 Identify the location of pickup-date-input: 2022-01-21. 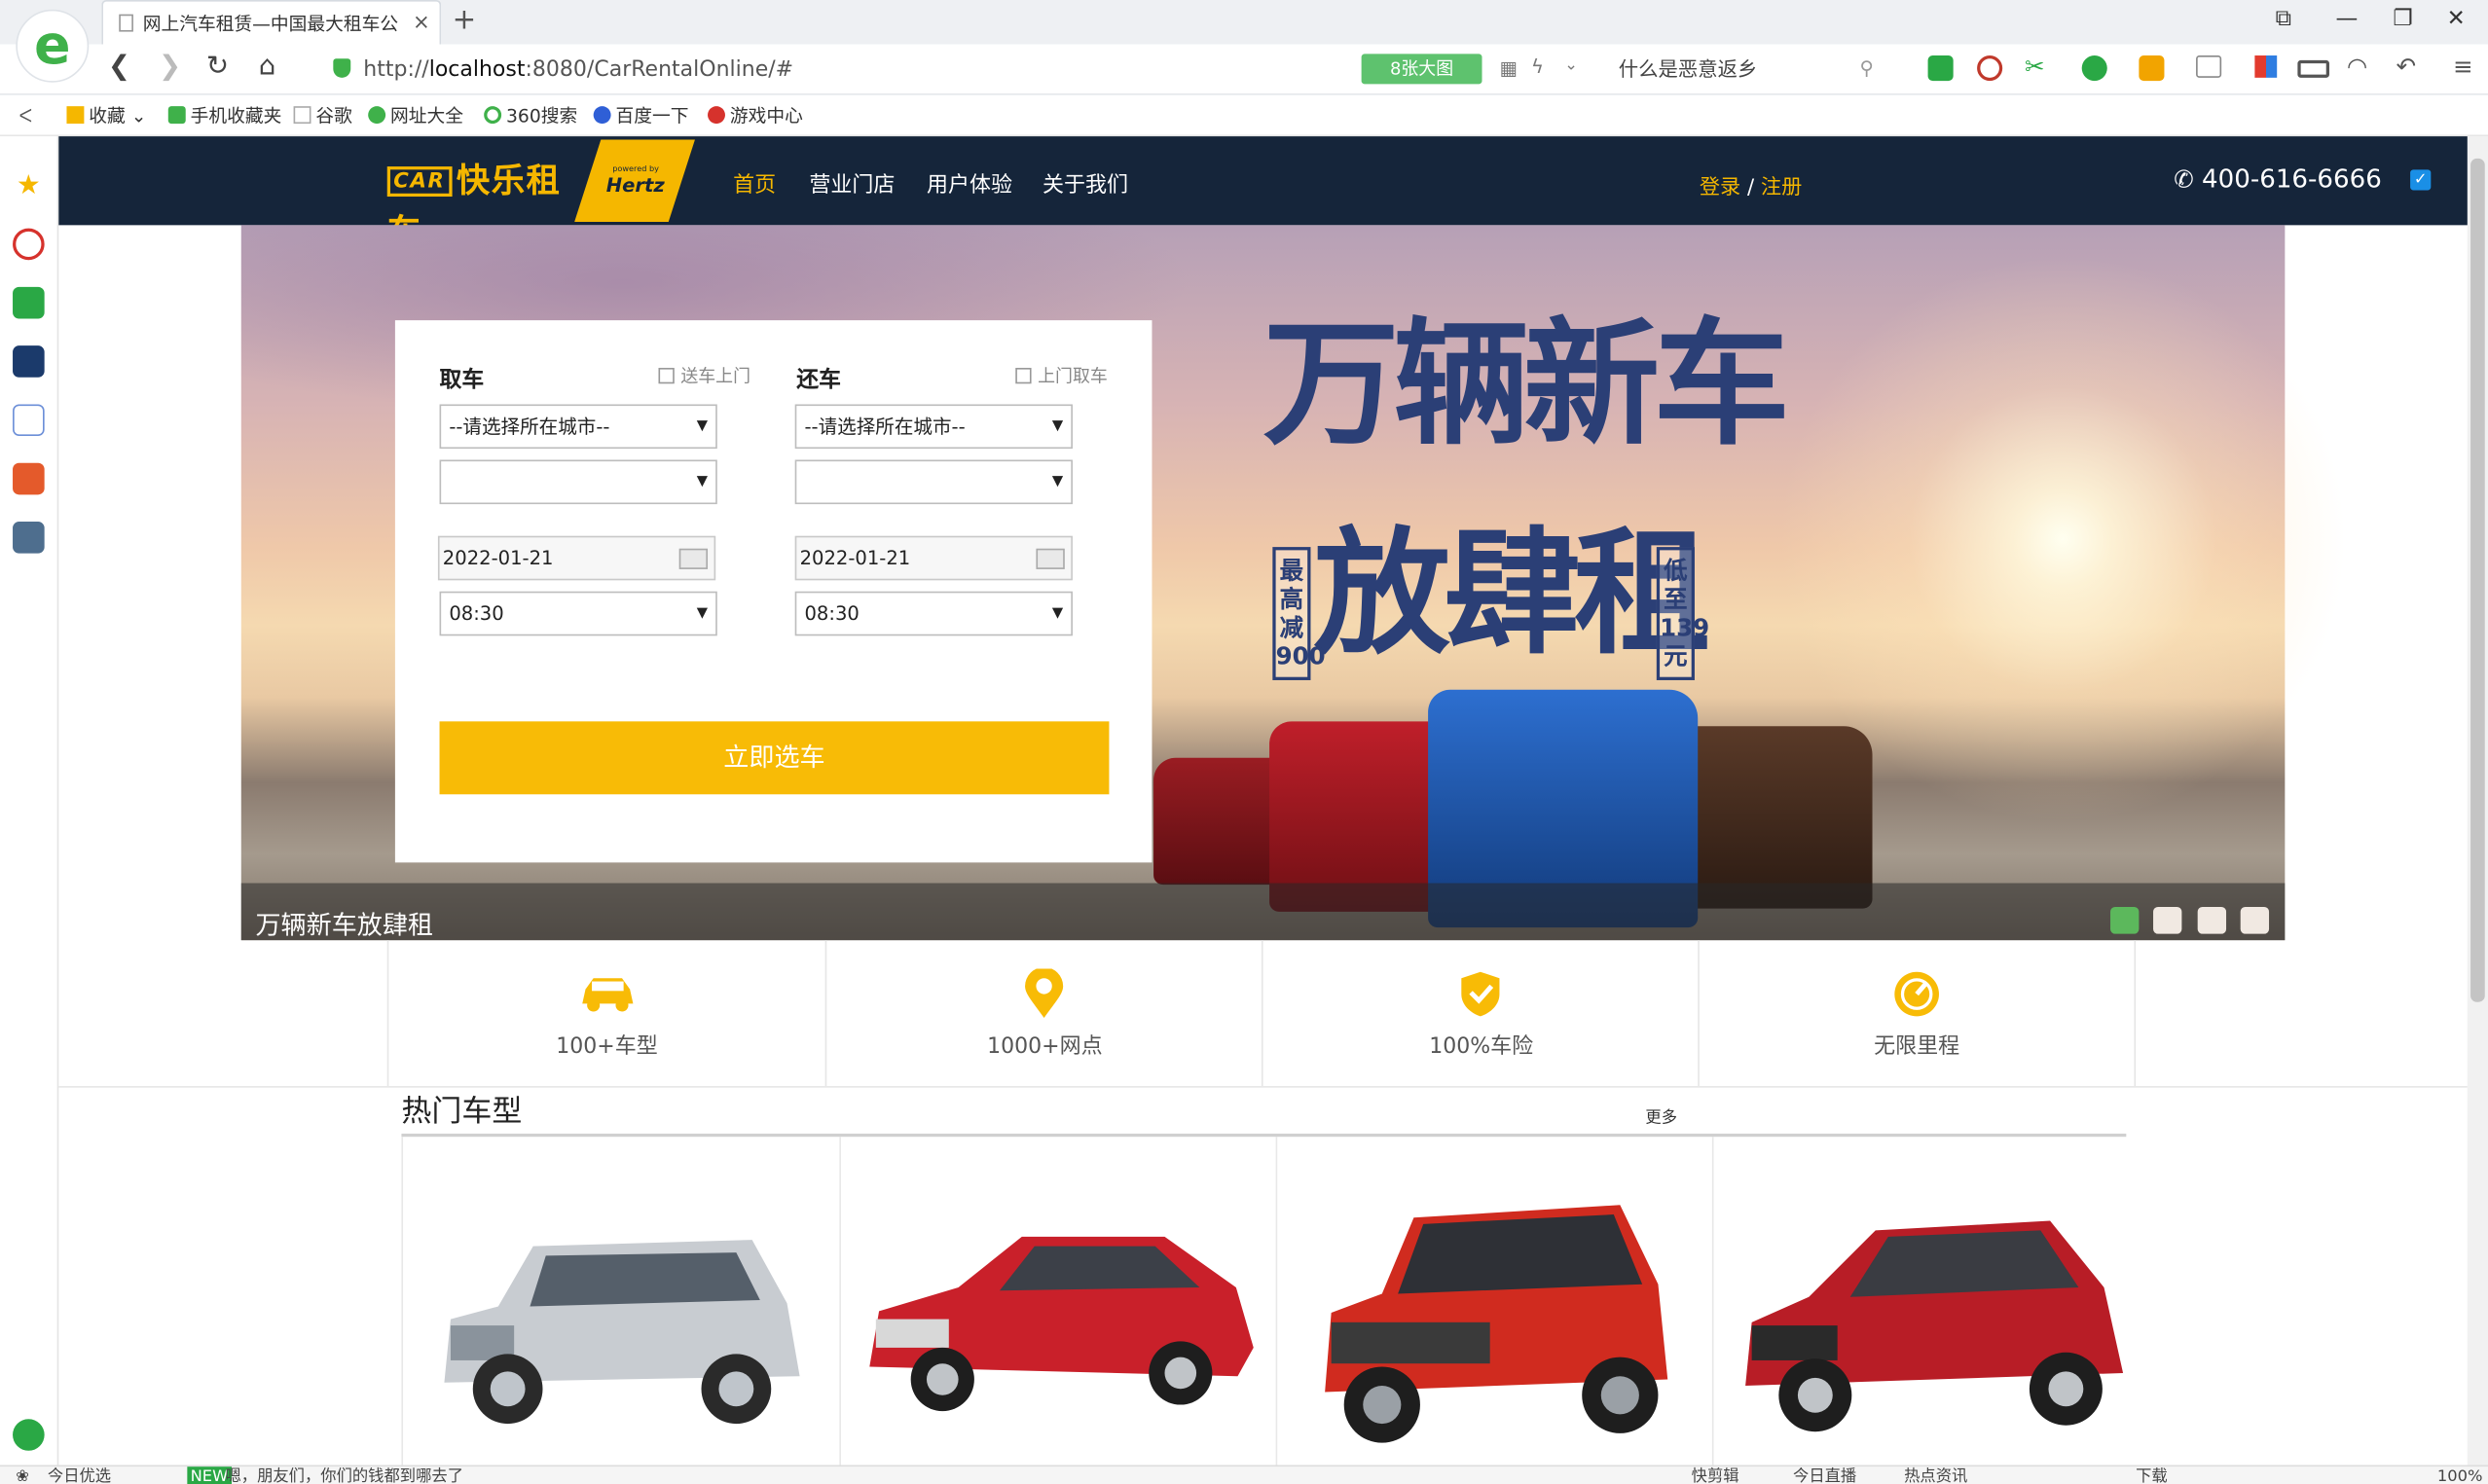
(576, 558).